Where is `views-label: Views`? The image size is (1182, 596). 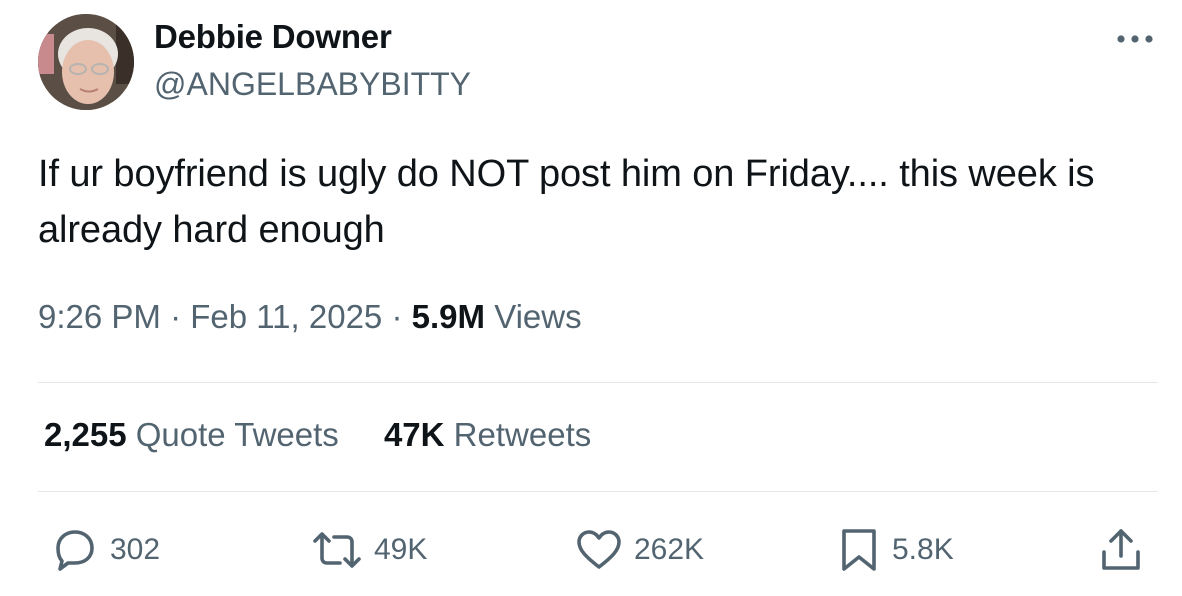
views-label: Views is located at coordinates (538, 316).